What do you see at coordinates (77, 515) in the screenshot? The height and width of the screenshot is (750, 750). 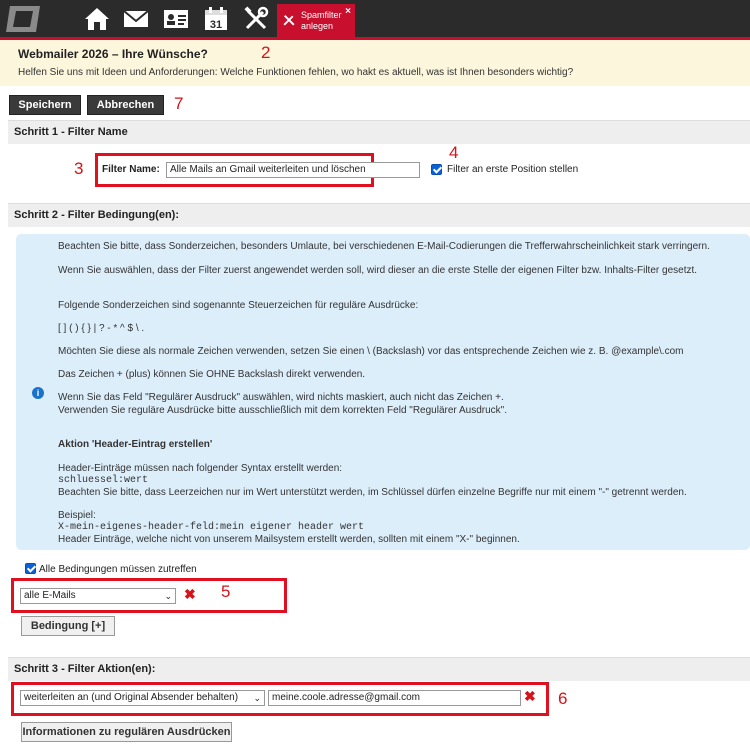 I see `info-text: Beispiel:` at bounding box center [77, 515].